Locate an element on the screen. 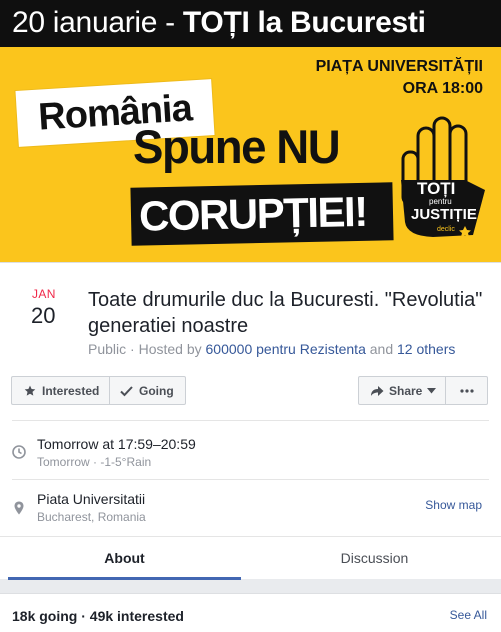  caret-down-icon is located at coordinates (432, 390).